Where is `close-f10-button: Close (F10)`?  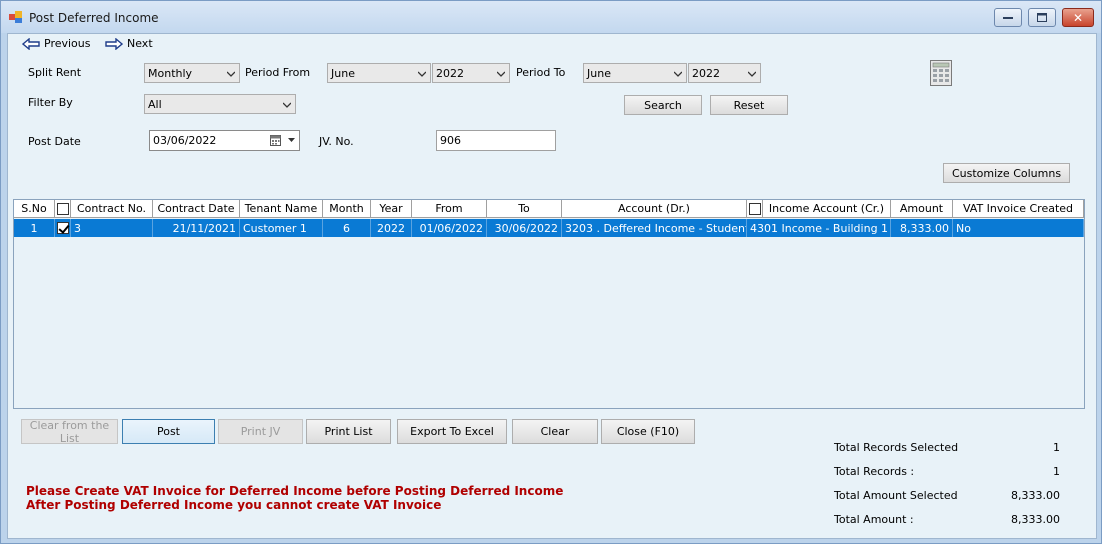
close-f10-button: Close (F10) is located at coordinates (648, 431).